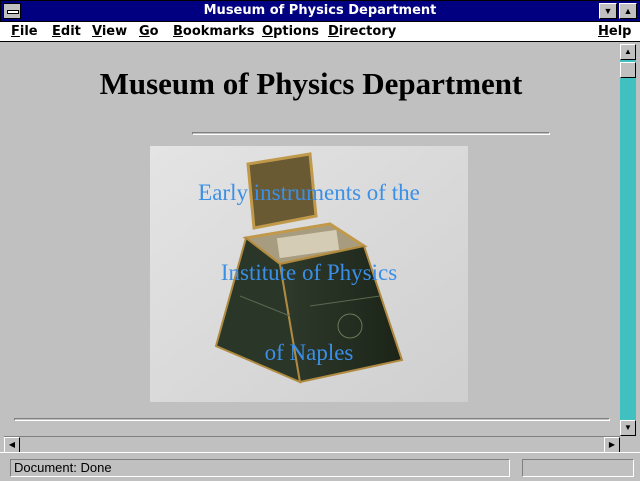  I want to click on status-bar: Document: Done, so click(320, 466).